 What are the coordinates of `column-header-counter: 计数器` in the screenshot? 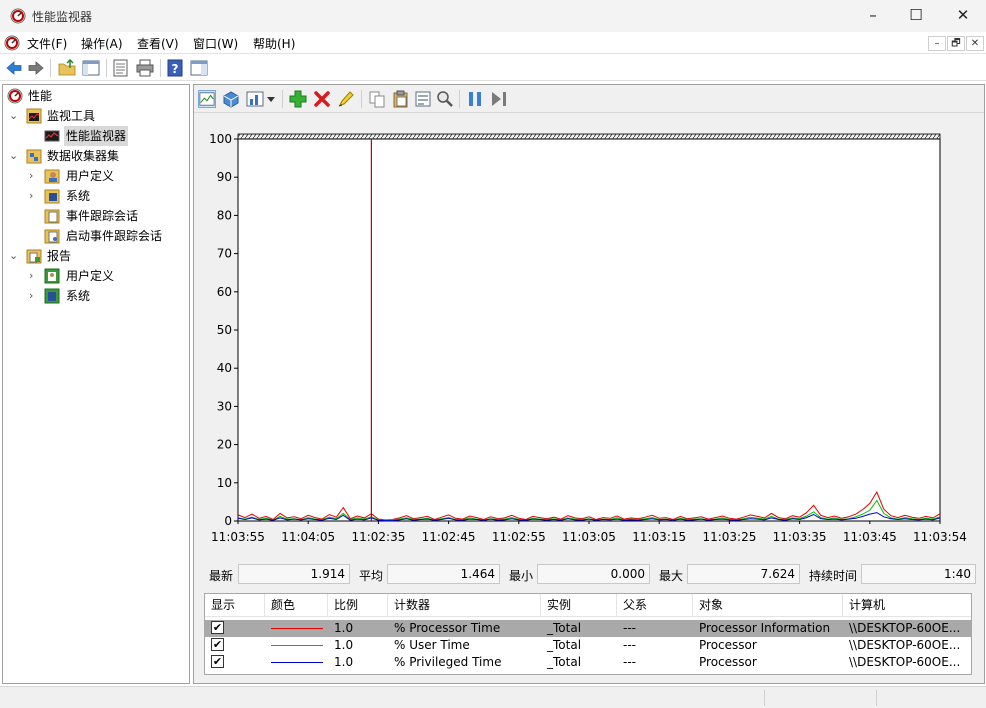 It's located at (464, 605).